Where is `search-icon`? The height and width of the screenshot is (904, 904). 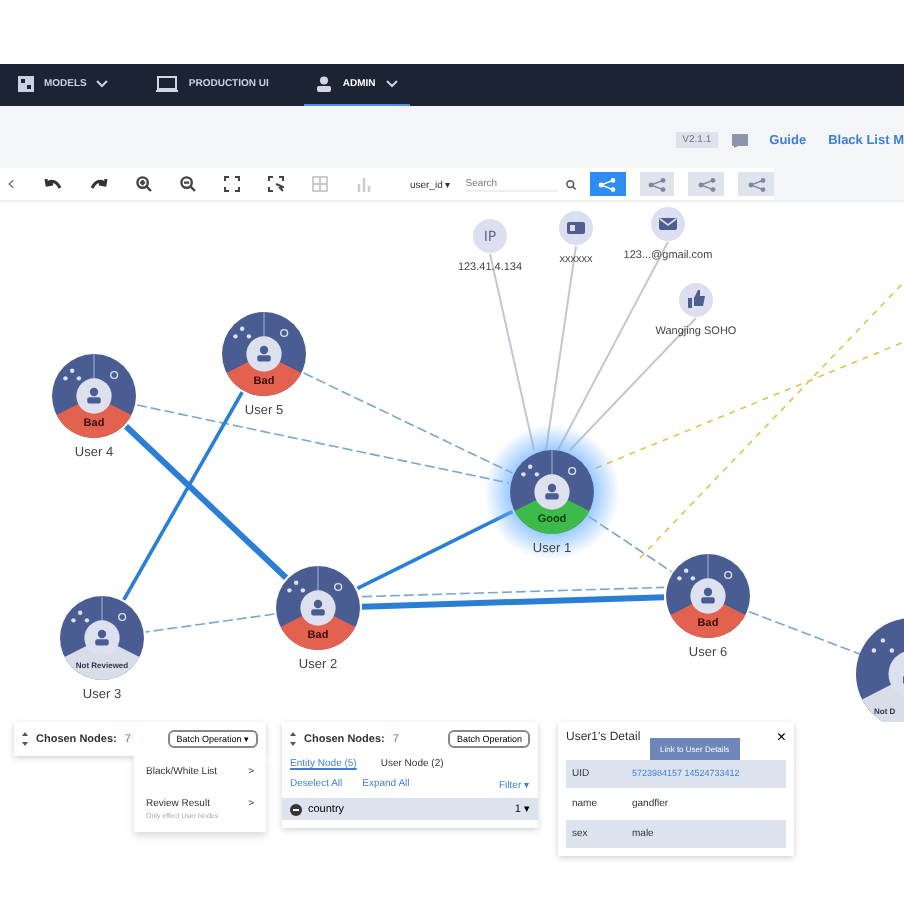 search-icon is located at coordinates (570, 184).